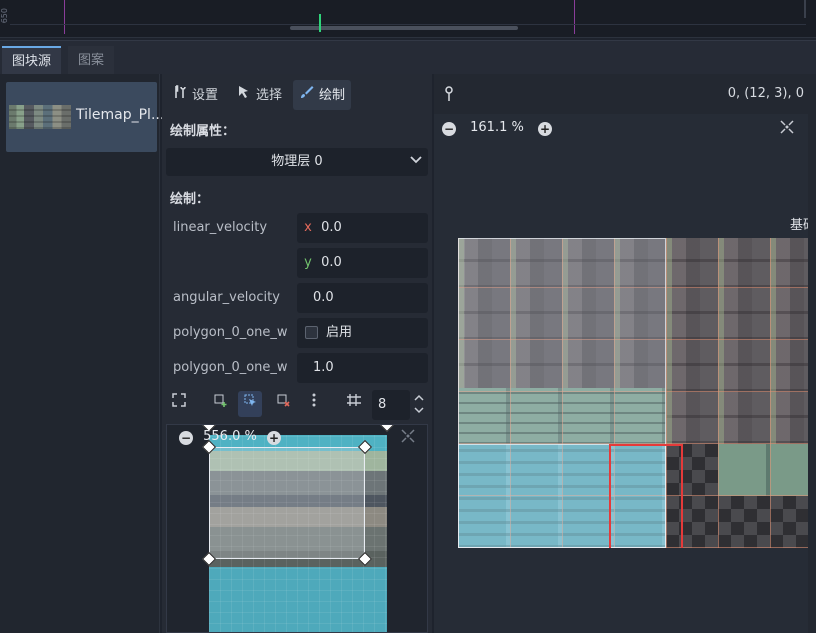 The width and height of the screenshot is (816, 633). I want to click on physics-layer-dropdown: 物理层 0, so click(297, 162).